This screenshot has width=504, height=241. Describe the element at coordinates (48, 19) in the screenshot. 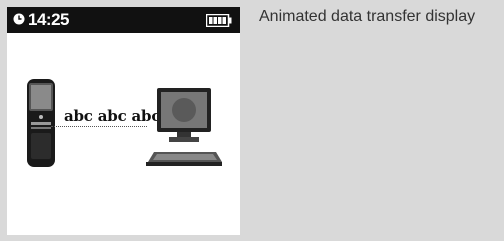

I see `clock-time: 14:25` at that location.